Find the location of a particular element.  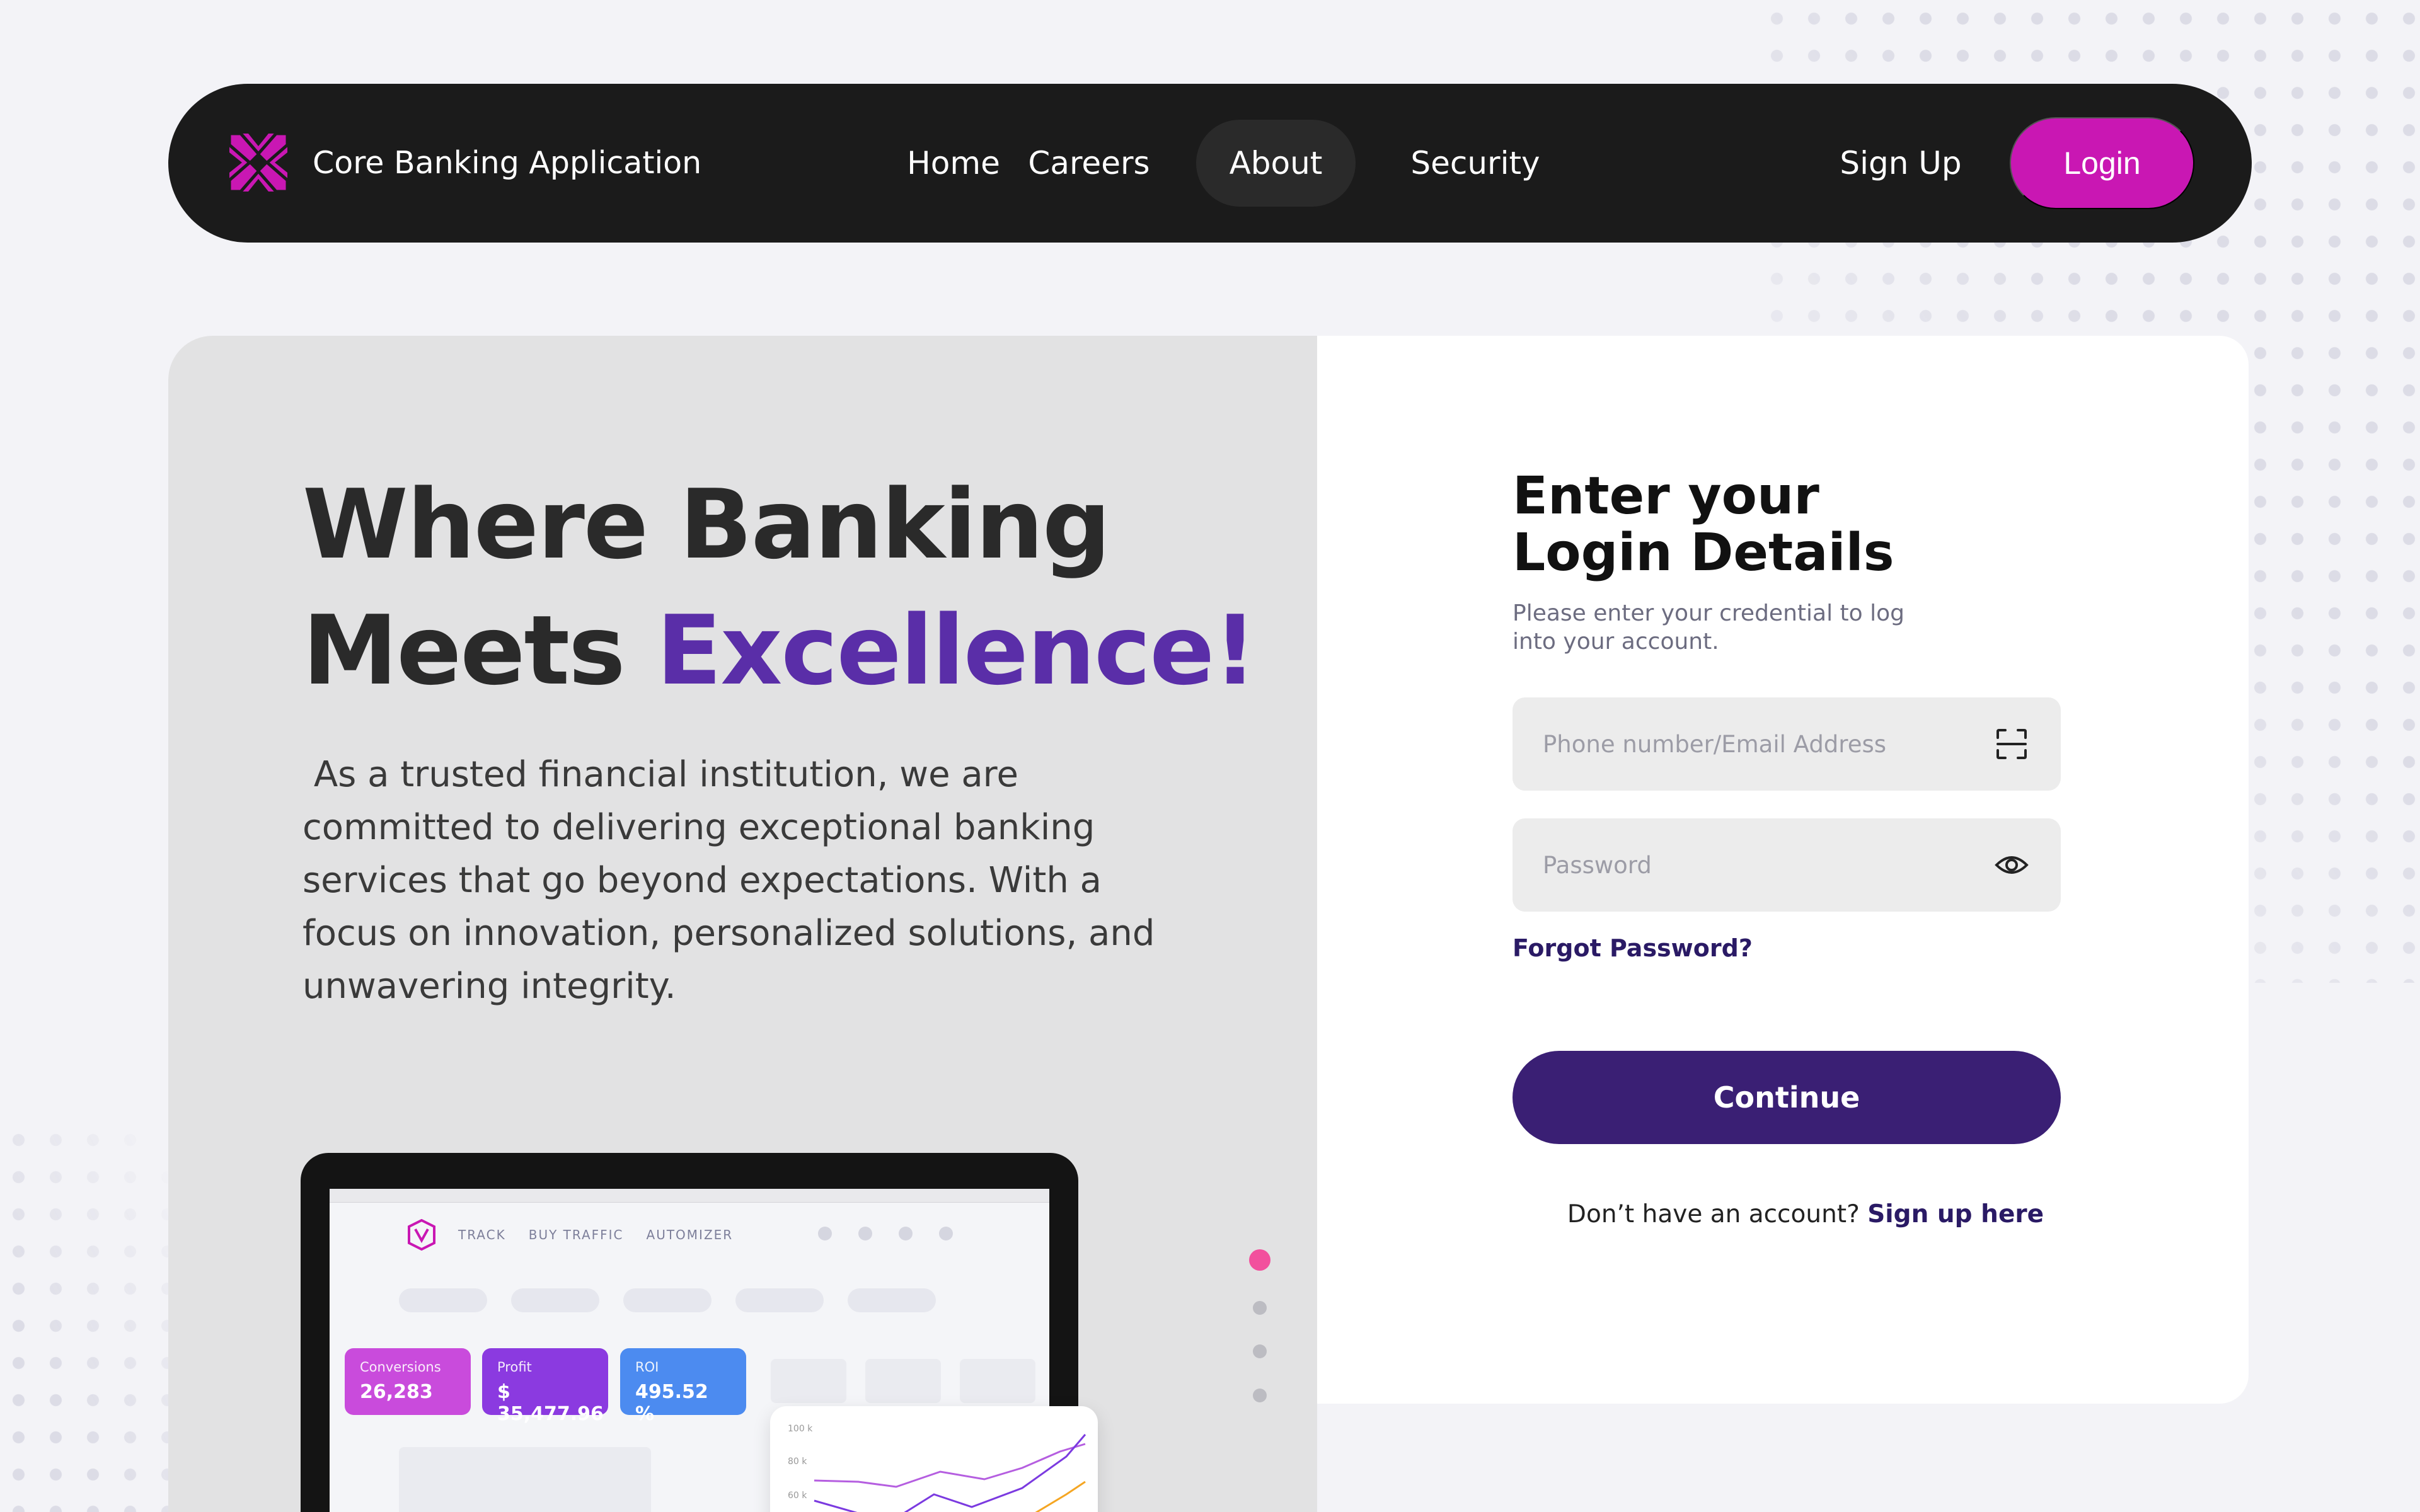

location-icon is located at coordinates (865, 1233).